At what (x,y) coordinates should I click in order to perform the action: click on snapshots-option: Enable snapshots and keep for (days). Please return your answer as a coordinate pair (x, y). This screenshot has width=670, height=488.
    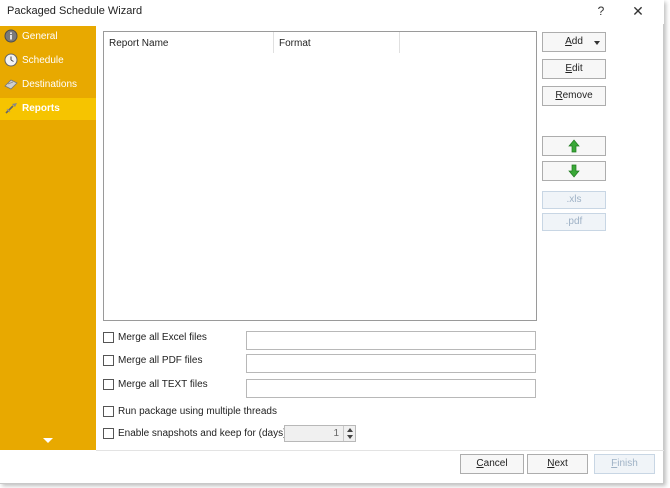
    Looking at the image, I should click on (195, 434).